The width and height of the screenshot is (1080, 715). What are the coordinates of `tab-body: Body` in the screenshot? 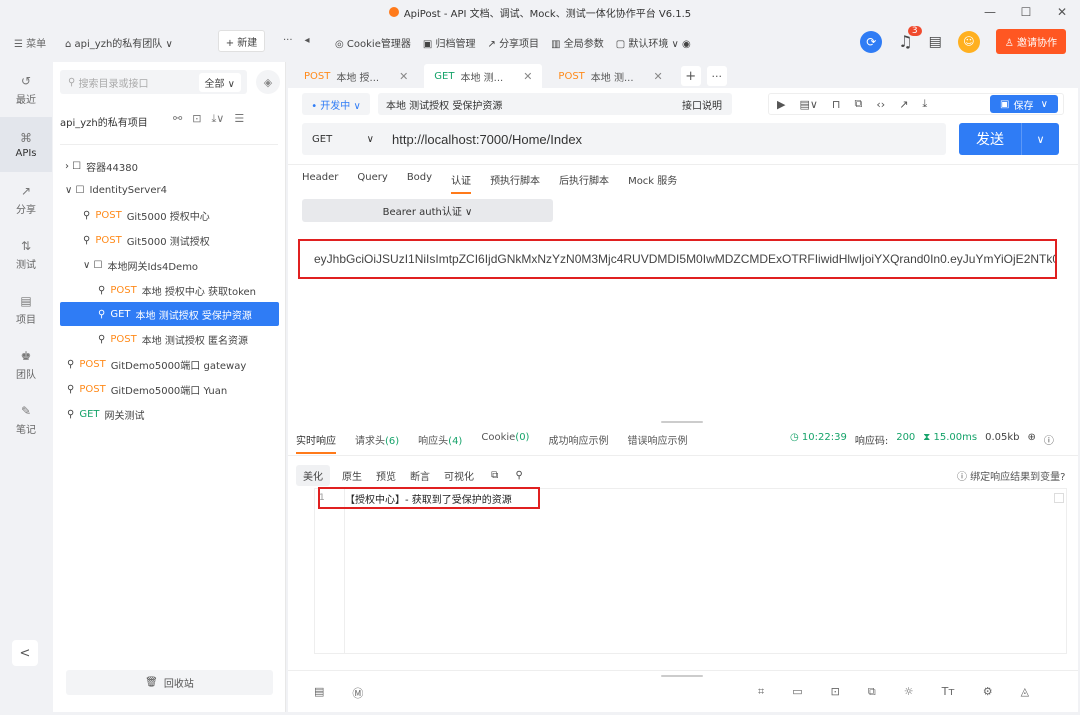 It's located at (419, 183).